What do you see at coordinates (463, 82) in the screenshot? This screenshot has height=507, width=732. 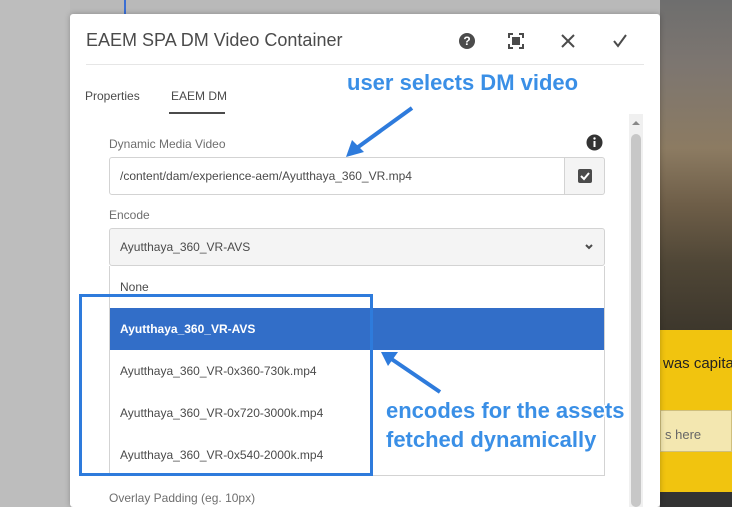 I see `annotation-top-text: user selects DM video` at bounding box center [463, 82].